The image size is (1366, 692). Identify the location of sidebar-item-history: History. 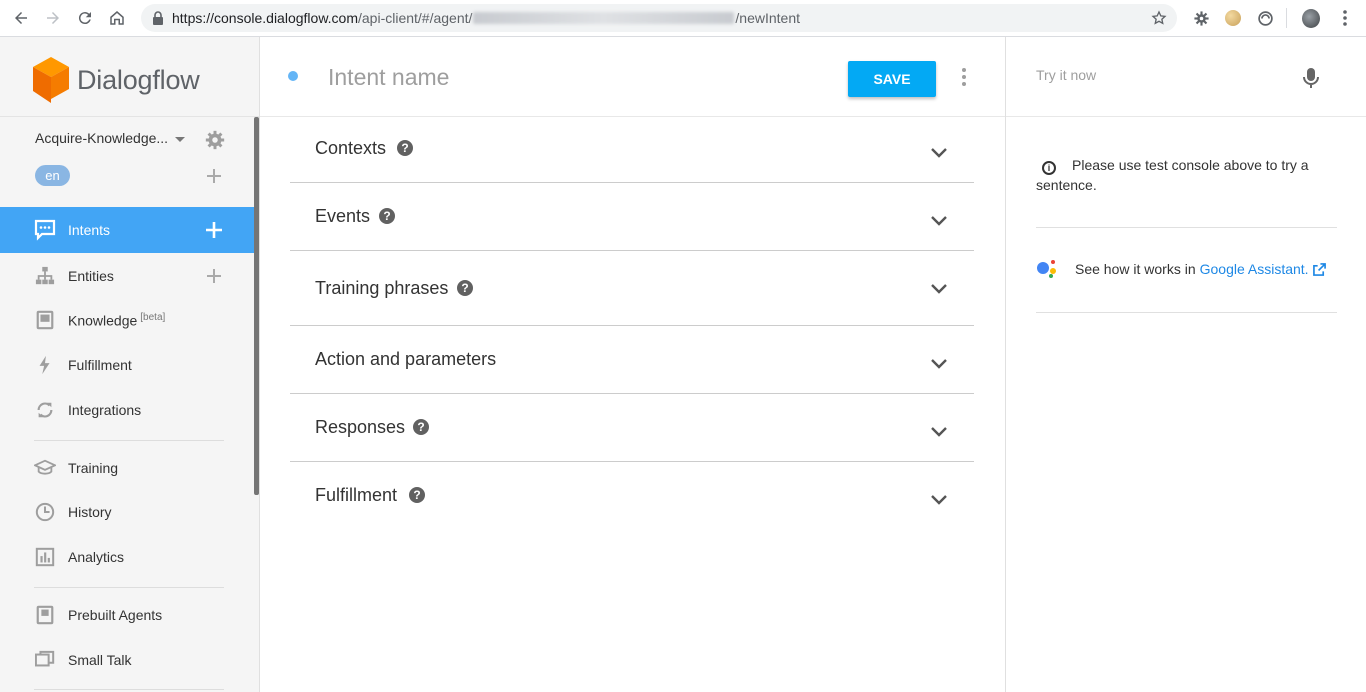
(127, 512).